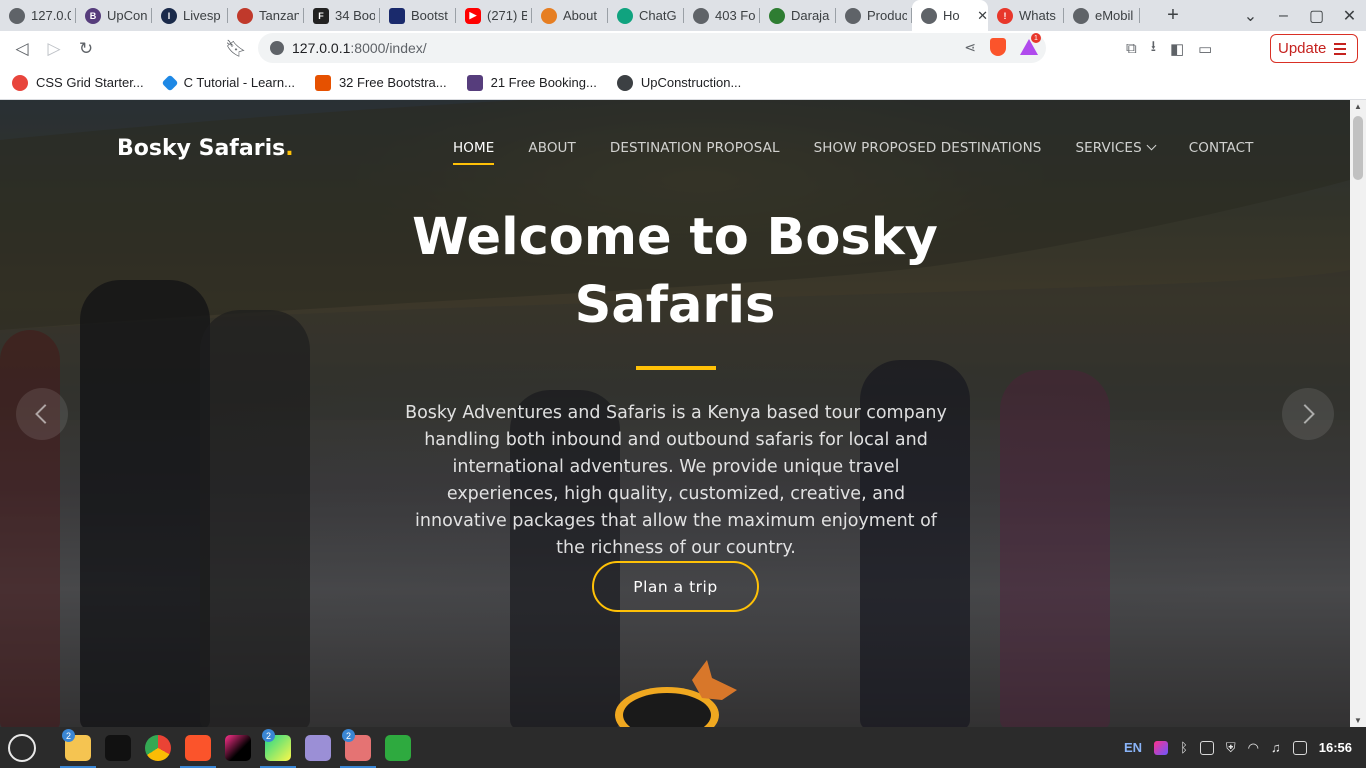 This screenshot has height=768, width=1366. I want to click on toolbox-tray-icon, so click(1161, 747).